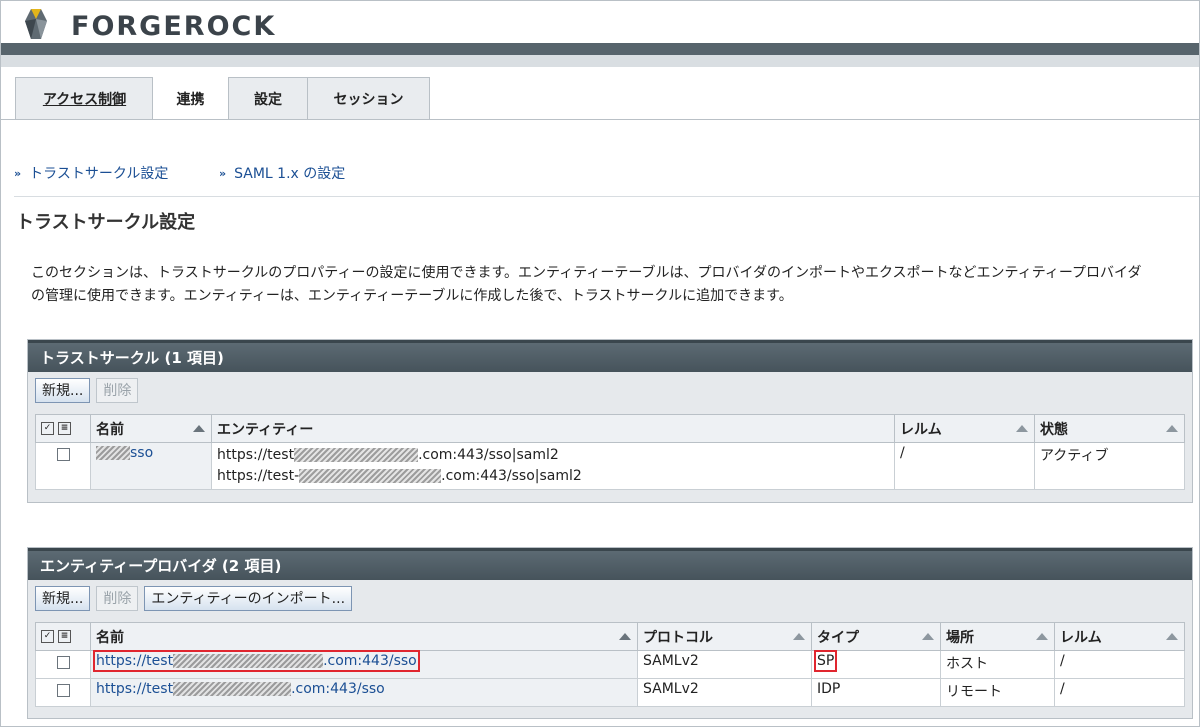 The width and height of the screenshot is (1200, 727). Describe the element at coordinates (876, 636) in the screenshot. I see `column-header-type: タイプ` at that location.